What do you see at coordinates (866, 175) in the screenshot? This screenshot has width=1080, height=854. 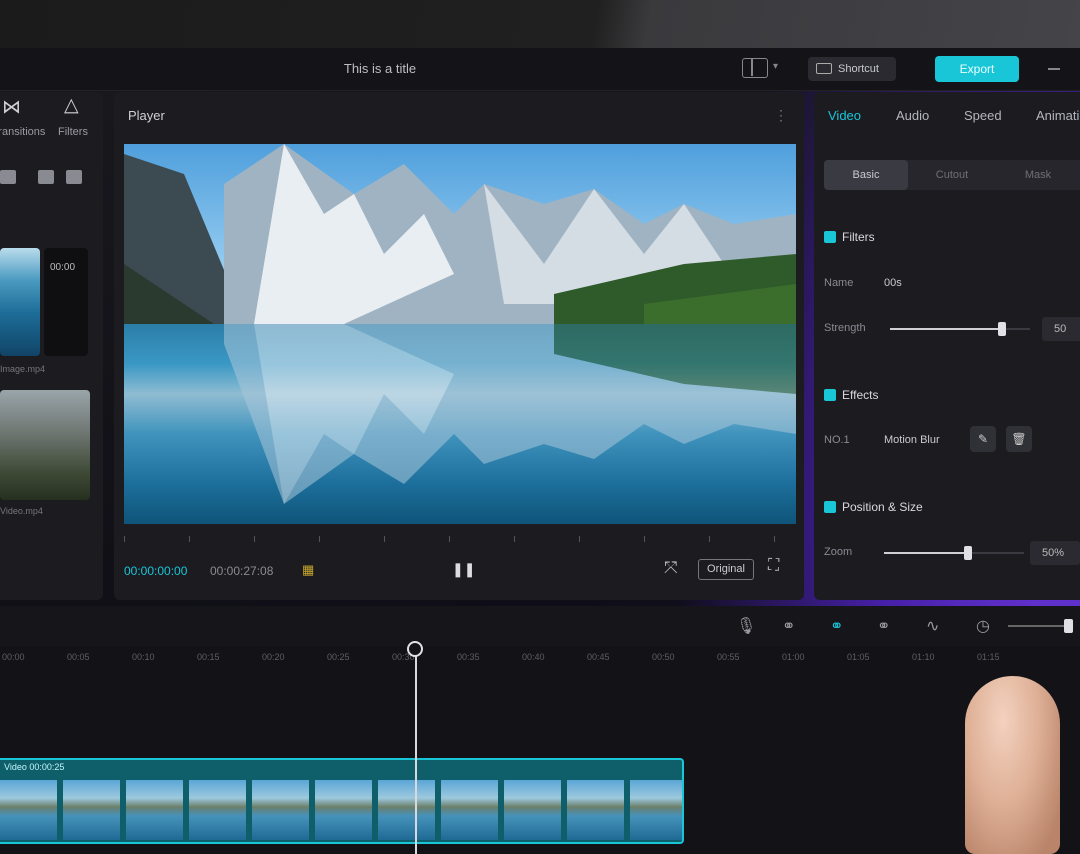 I see `subtab-basic: Basic` at bounding box center [866, 175].